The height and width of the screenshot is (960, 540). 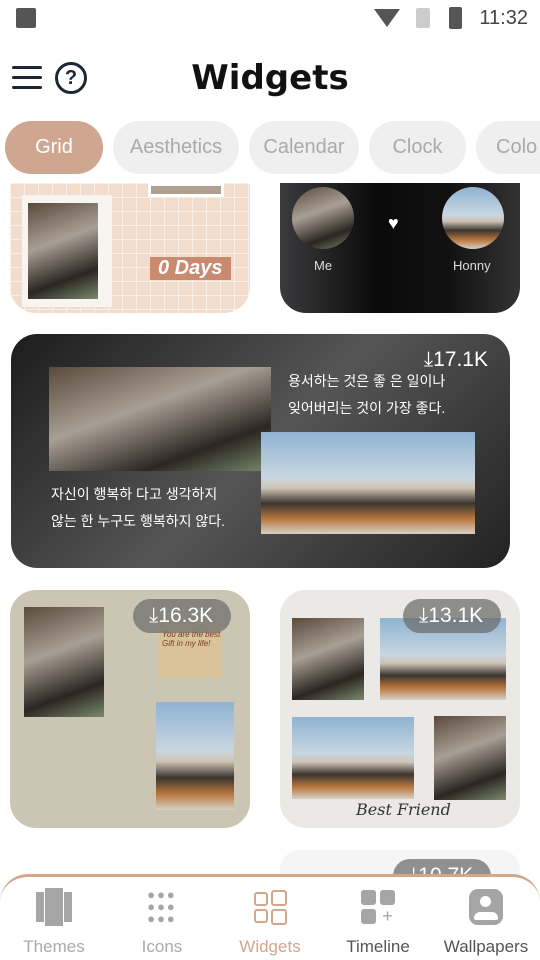 I want to click on page-title: Widgets, so click(x=270, y=78).